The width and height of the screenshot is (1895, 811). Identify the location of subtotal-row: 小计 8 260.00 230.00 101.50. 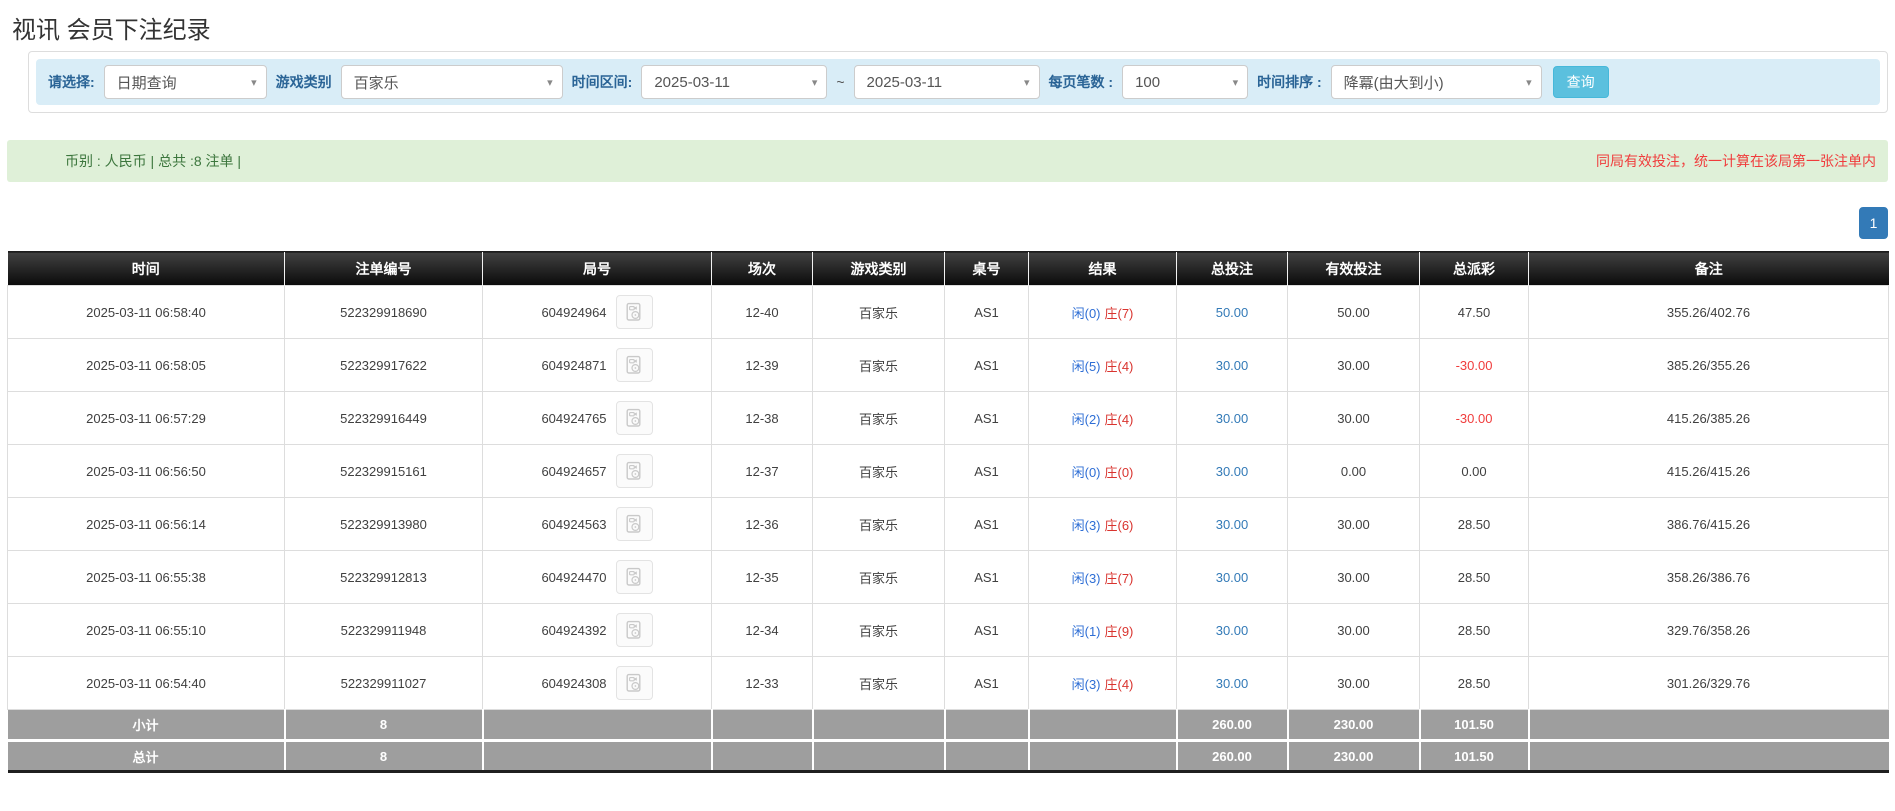
(948, 725).